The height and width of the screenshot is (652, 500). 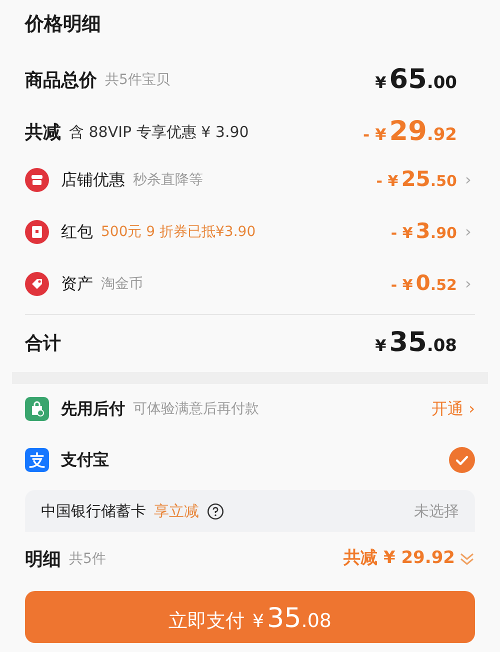 What do you see at coordinates (77, 284) in the screenshot?
I see `row-label: 资产` at bounding box center [77, 284].